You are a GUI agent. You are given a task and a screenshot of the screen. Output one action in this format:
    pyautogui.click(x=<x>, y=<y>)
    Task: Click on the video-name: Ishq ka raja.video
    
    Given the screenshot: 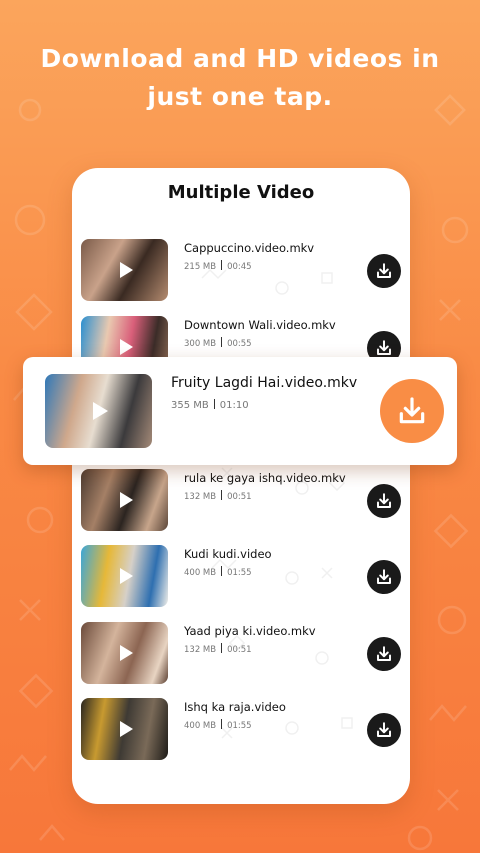 What is the action you would take?
    pyautogui.click(x=235, y=707)
    